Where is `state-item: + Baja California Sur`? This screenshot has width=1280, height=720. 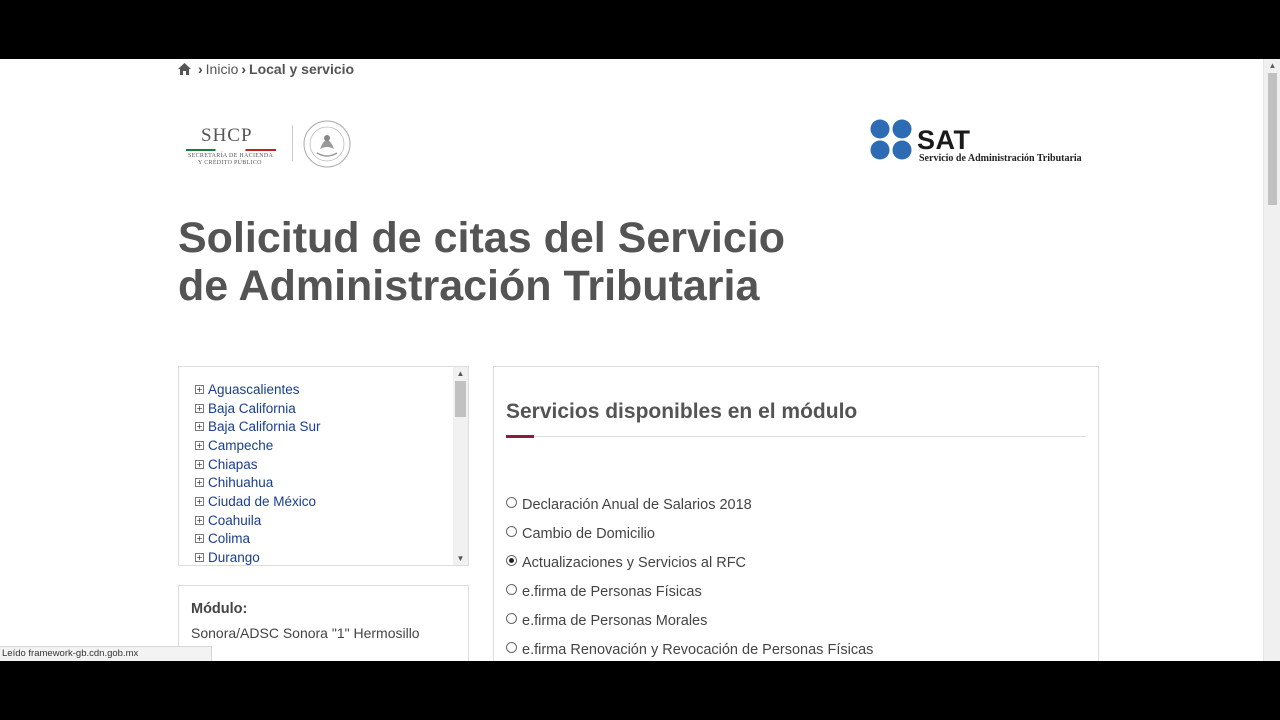 state-item: + Baja California Sur is located at coordinates (258, 426).